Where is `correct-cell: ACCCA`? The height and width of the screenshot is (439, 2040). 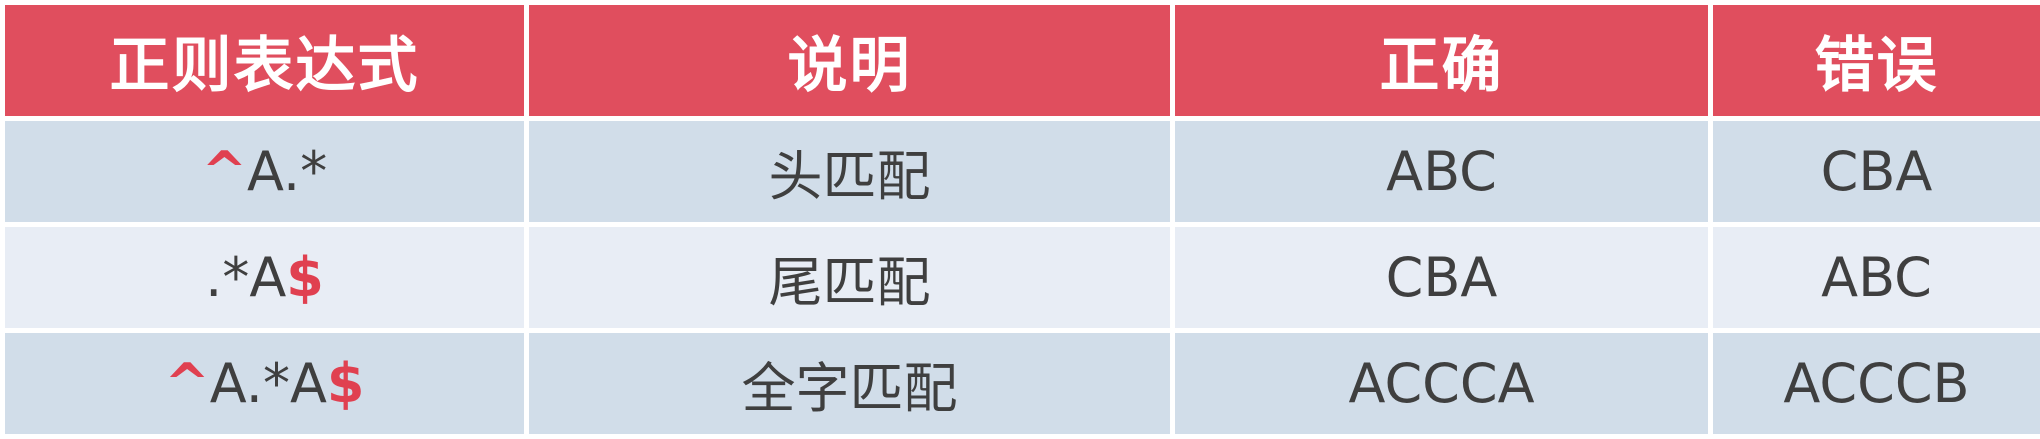
correct-cell: ACCCA is located at coordinates (1442, 384).